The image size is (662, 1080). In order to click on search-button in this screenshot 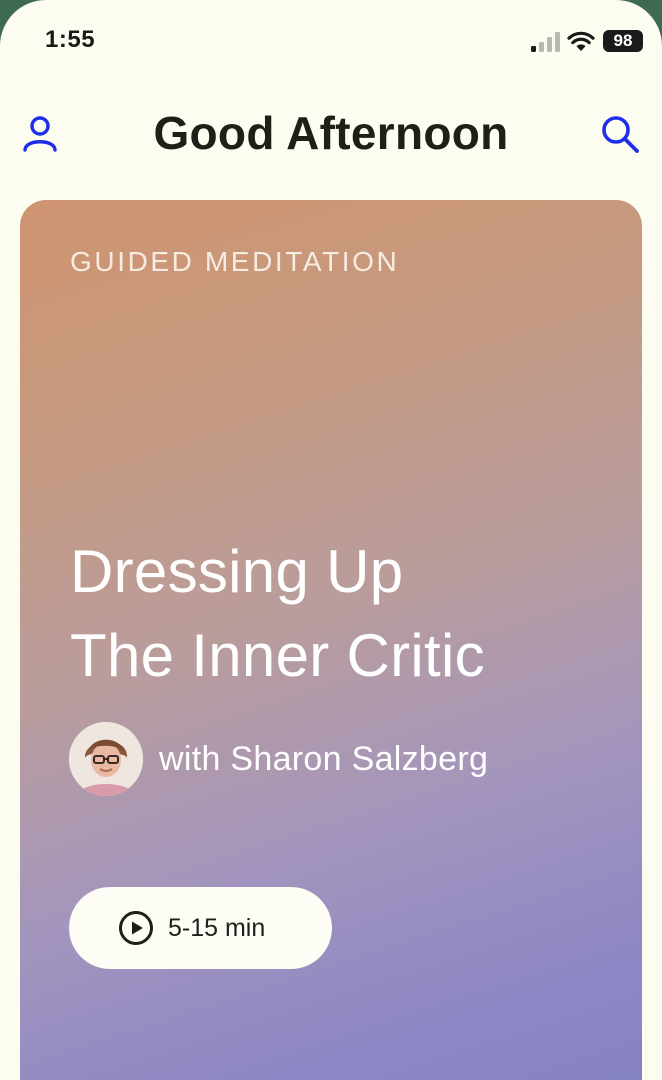, I will do `click(620, 134)`.